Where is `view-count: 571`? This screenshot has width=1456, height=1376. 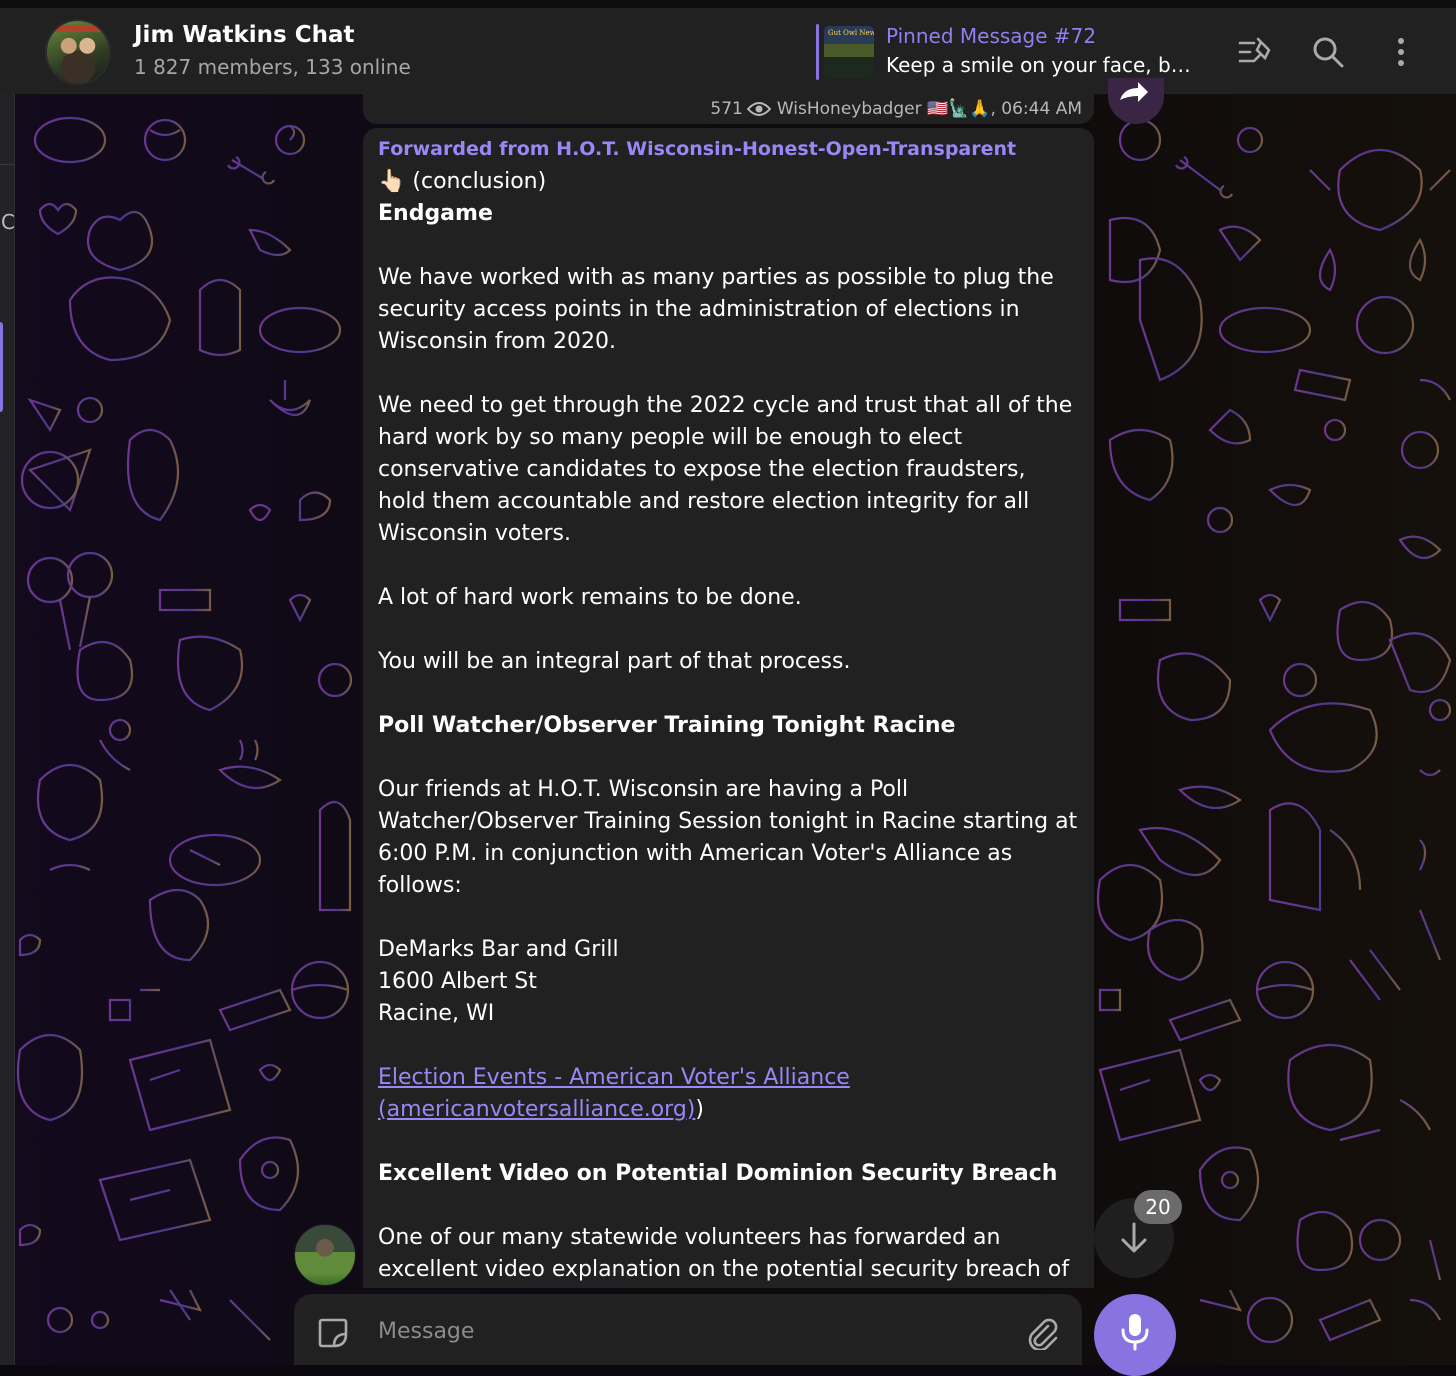 view-count: 571 is located at coordinates (726, 109).